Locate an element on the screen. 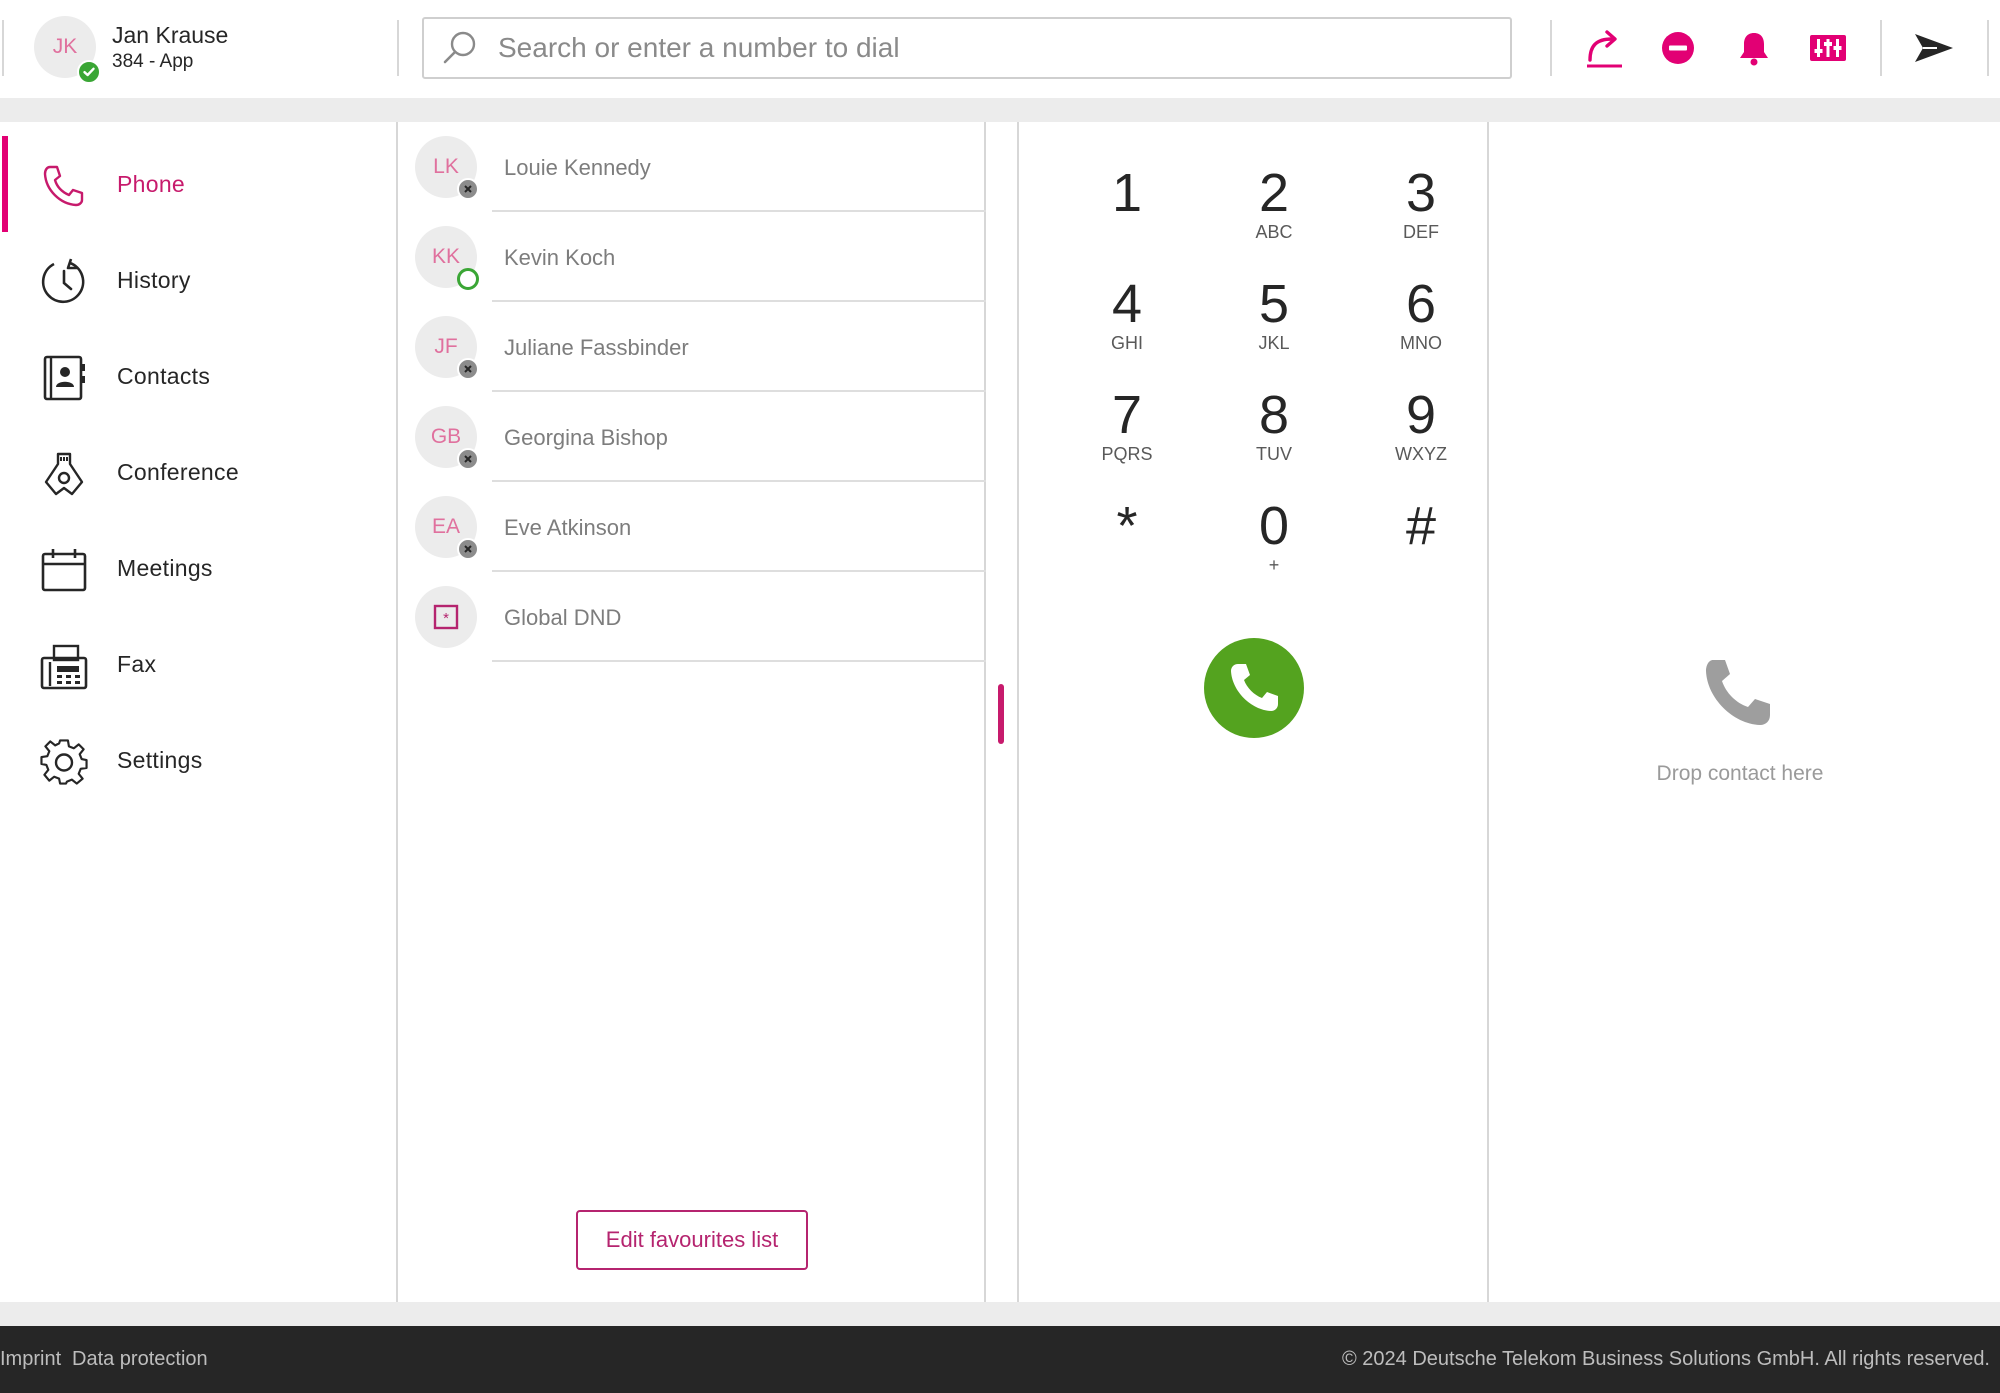 The image size is (2000, 1393). dial-key-6: 6 MNO is located at coordinates (1421, 325).